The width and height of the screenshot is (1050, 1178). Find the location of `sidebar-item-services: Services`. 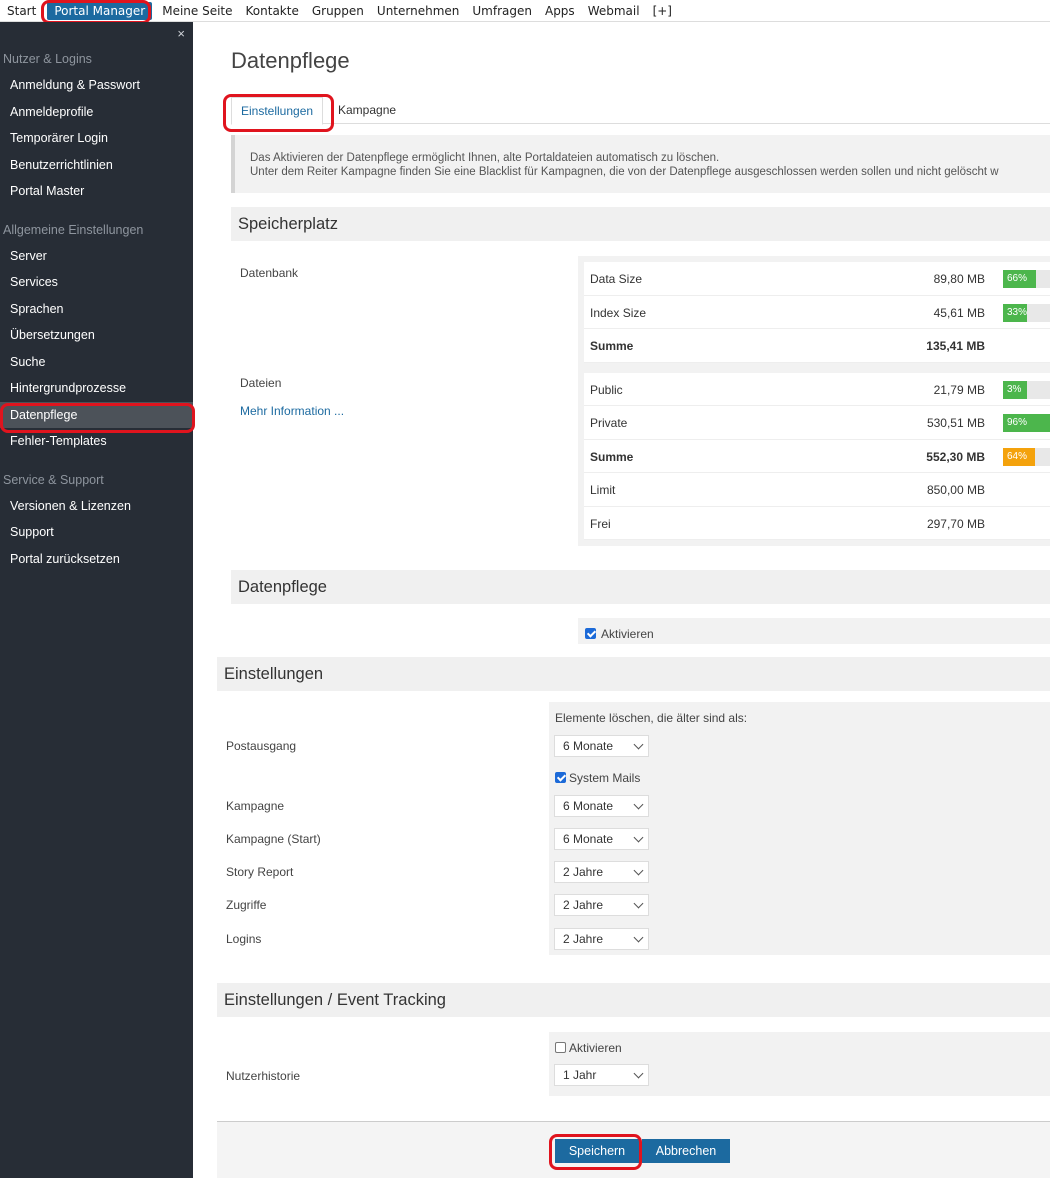

sidebar-item-services: Services is located at coordinates (96, 282).